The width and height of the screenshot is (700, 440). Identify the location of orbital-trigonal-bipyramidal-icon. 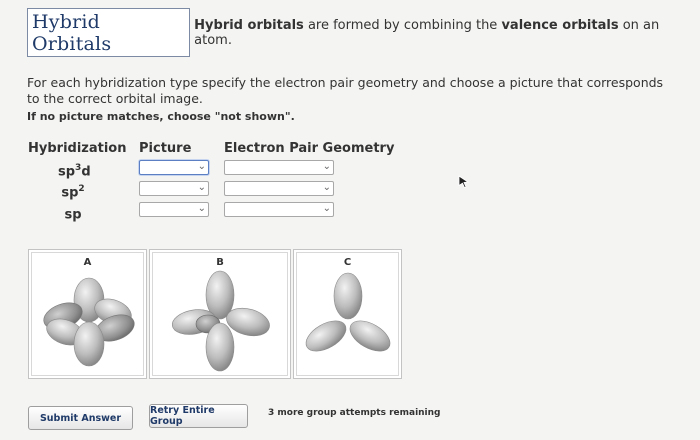
(220, 321).